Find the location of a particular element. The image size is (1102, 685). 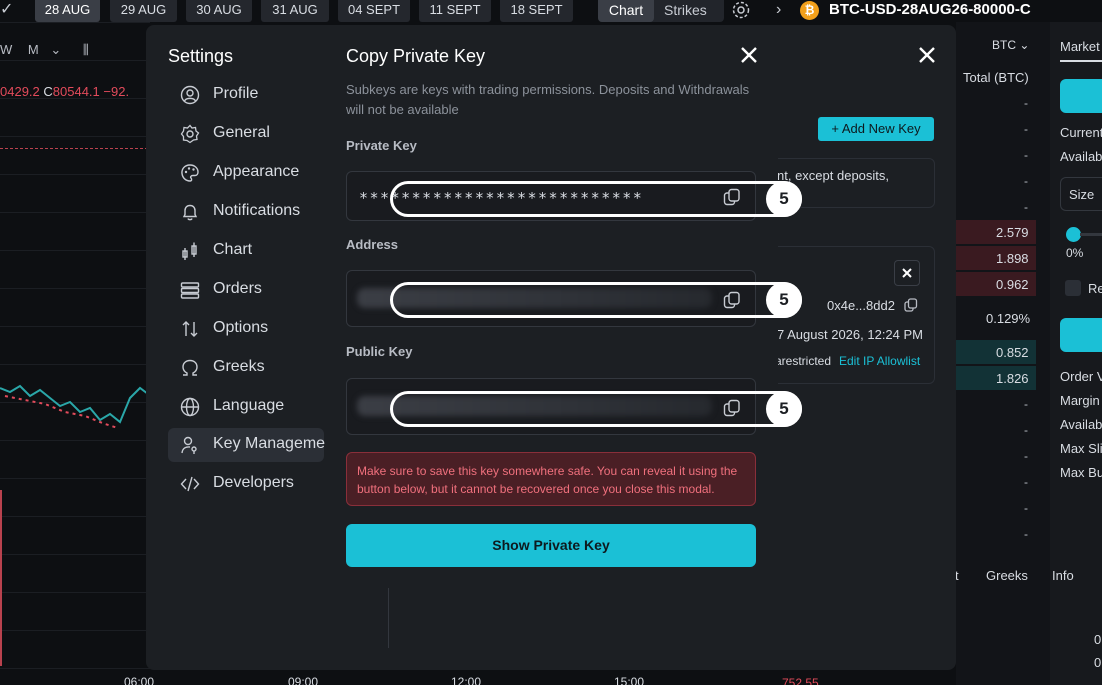

nav-general: General is located at coordinates (246, 134).